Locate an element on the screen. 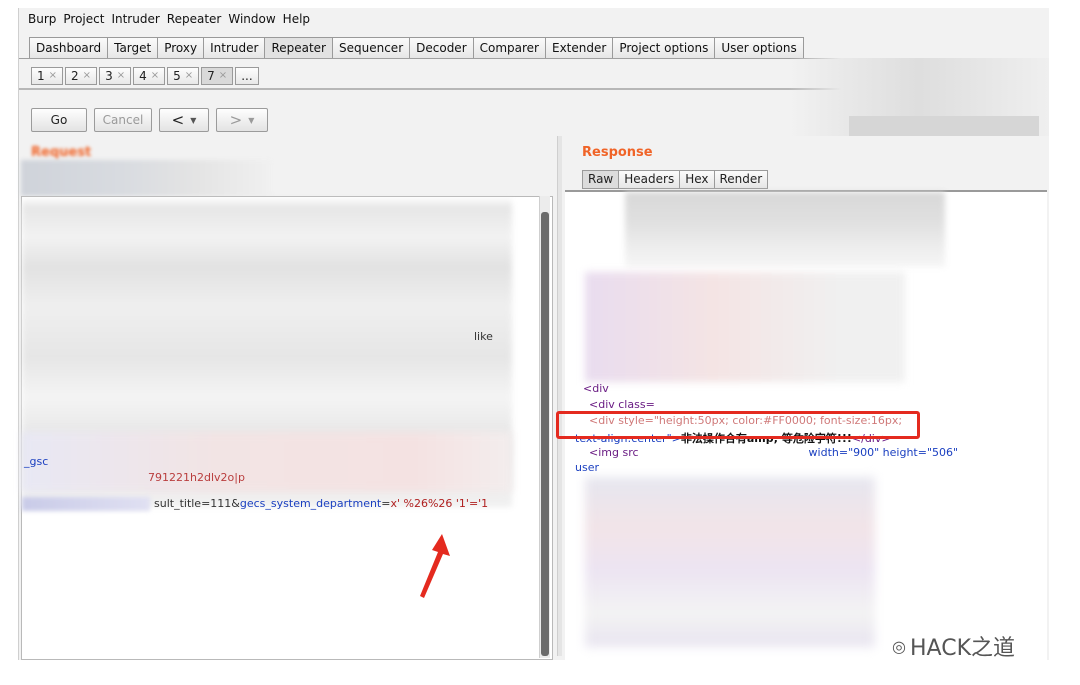 The image size is (1080, 685). menu-burp: Burp is located at coordinates (42, 21).